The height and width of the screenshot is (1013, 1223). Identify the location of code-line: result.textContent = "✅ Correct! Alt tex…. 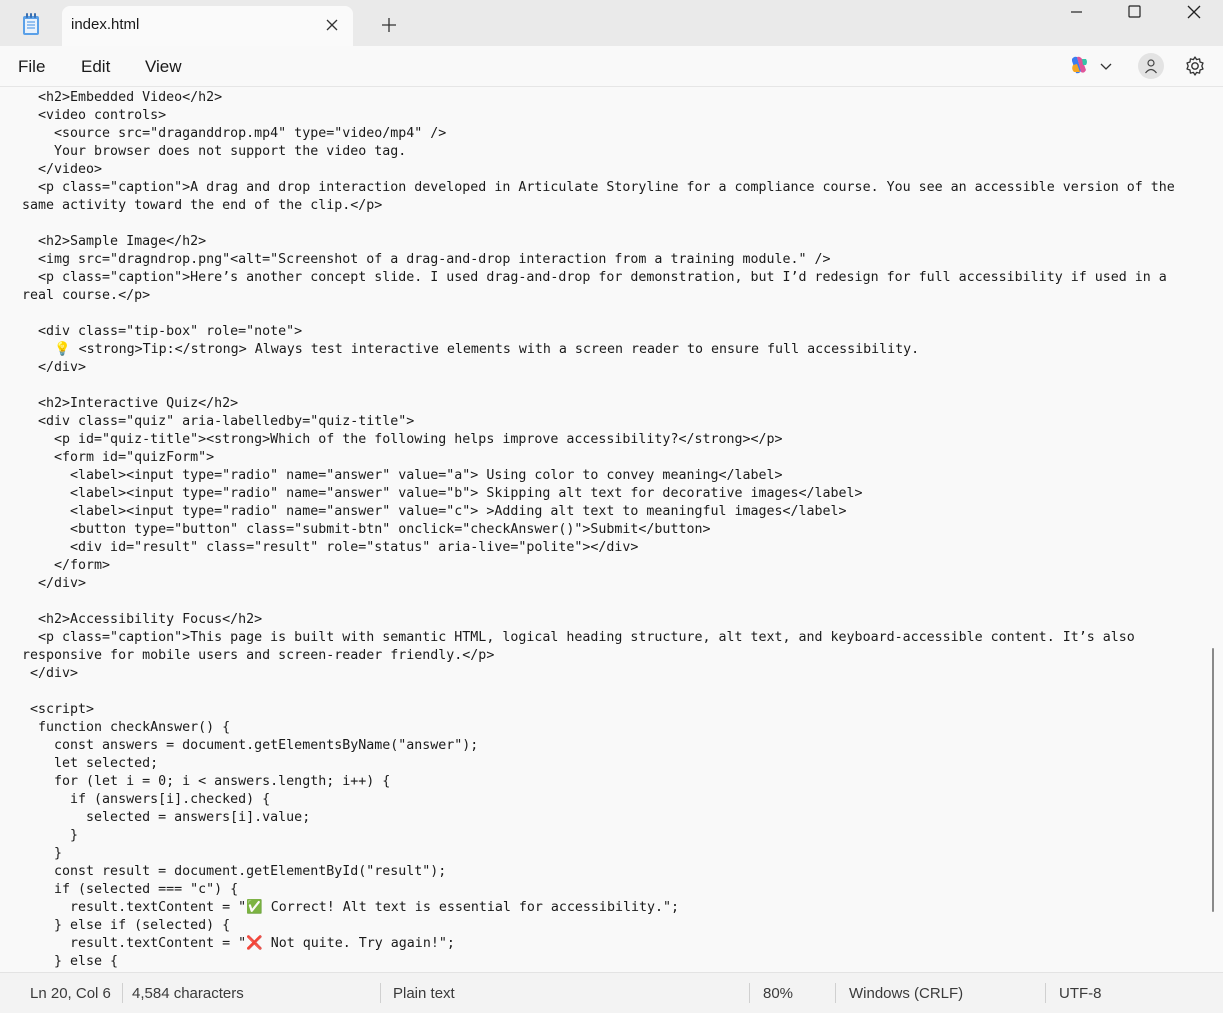
(617, 908).